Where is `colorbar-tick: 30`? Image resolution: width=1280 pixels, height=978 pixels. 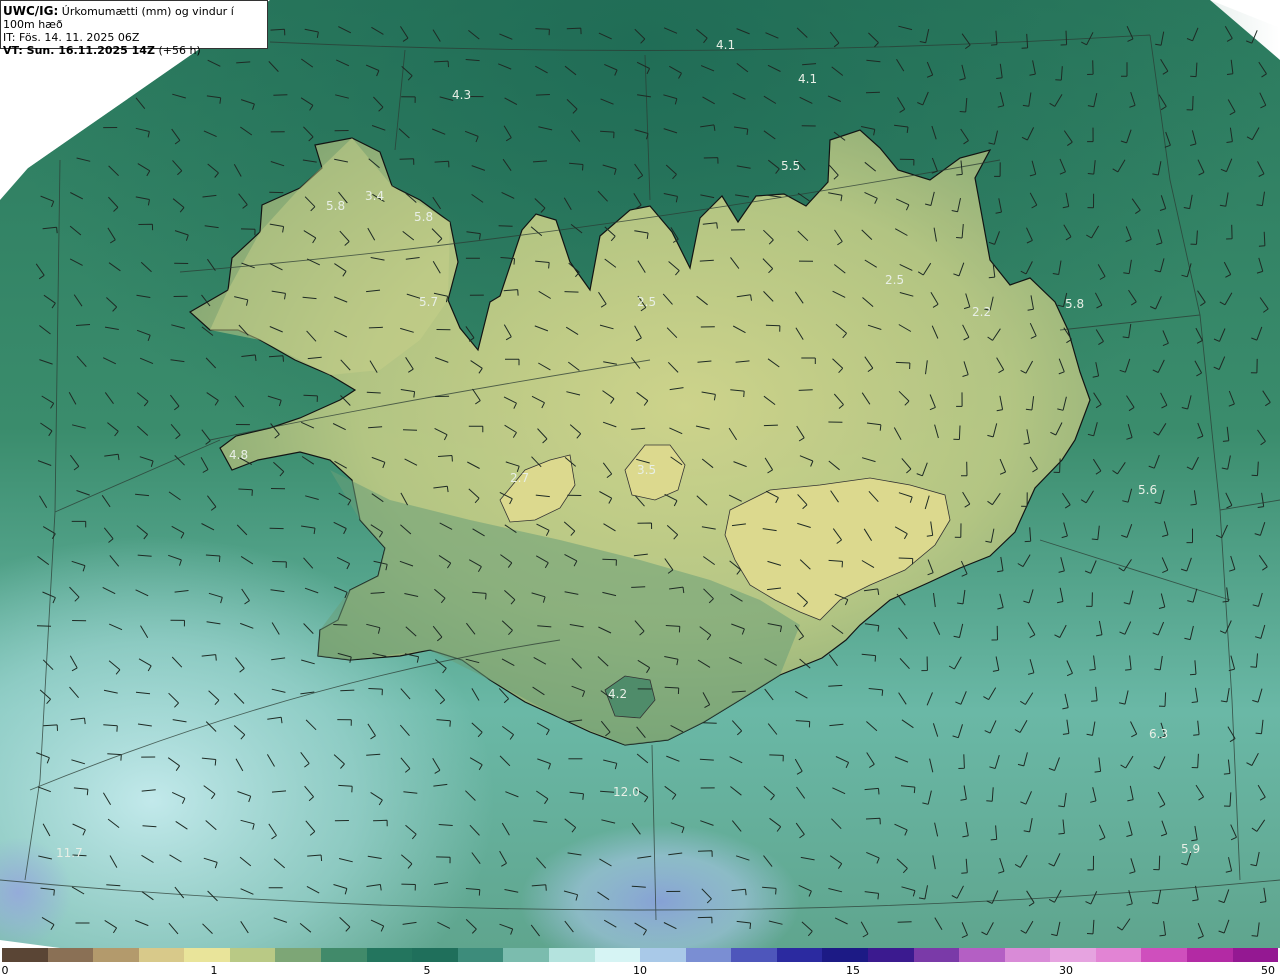 colorbar-tick: 30 is located at coordinates (1066, 970).